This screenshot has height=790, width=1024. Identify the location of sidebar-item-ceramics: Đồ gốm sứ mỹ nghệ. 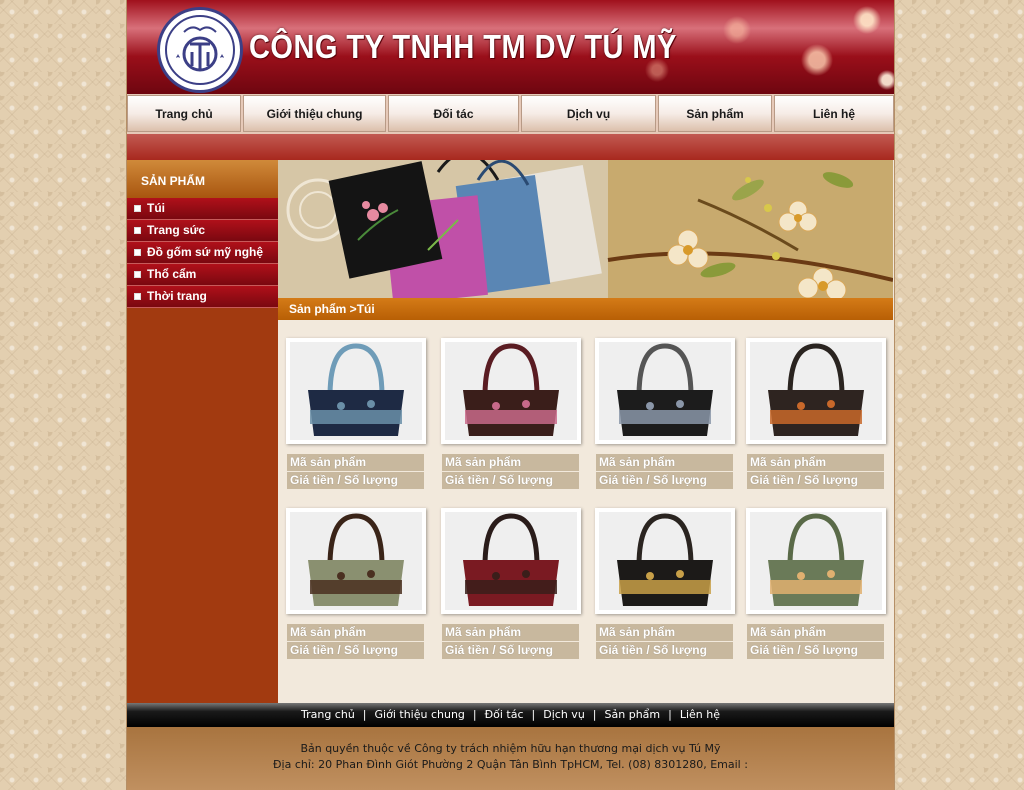
(202, 253).